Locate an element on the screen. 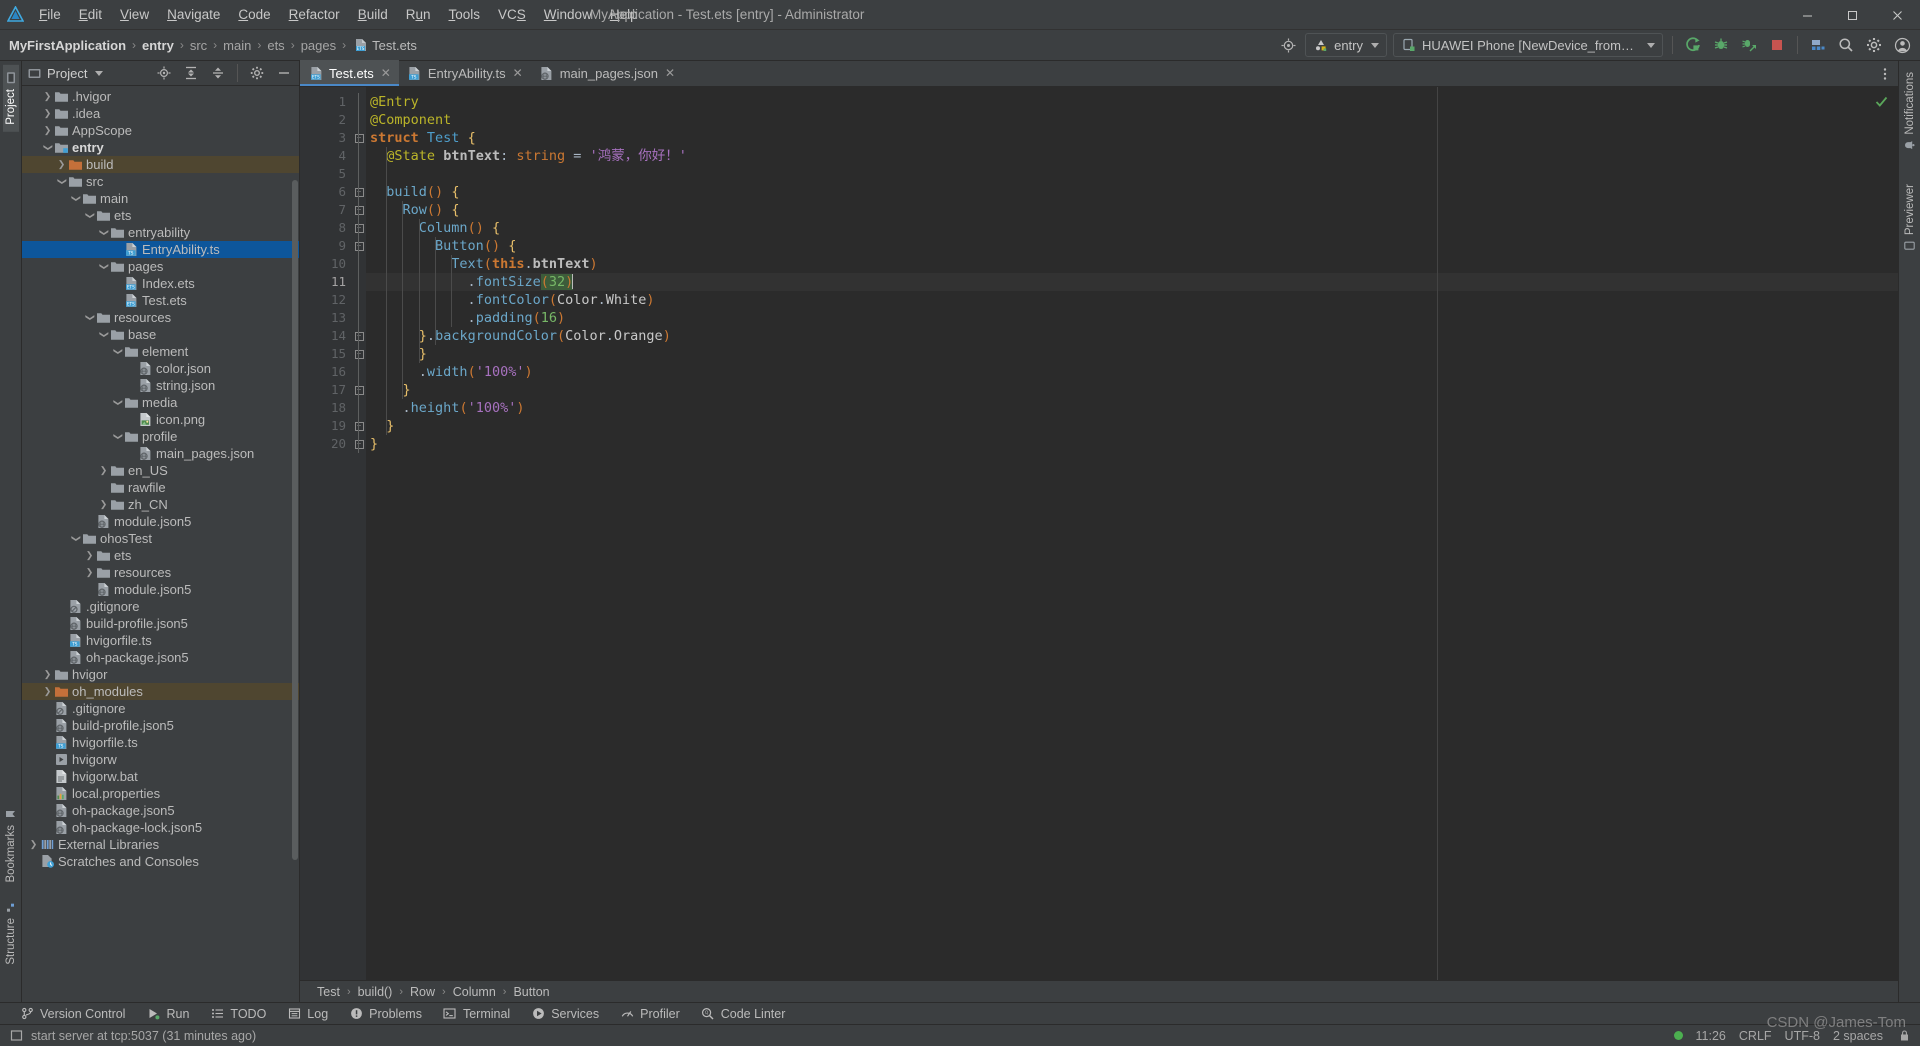 The height and width of the screenshot is (1046, 1920). editor-tab-main-pages-json: main_pages.json ✕ is located at coordinates (607, 73).